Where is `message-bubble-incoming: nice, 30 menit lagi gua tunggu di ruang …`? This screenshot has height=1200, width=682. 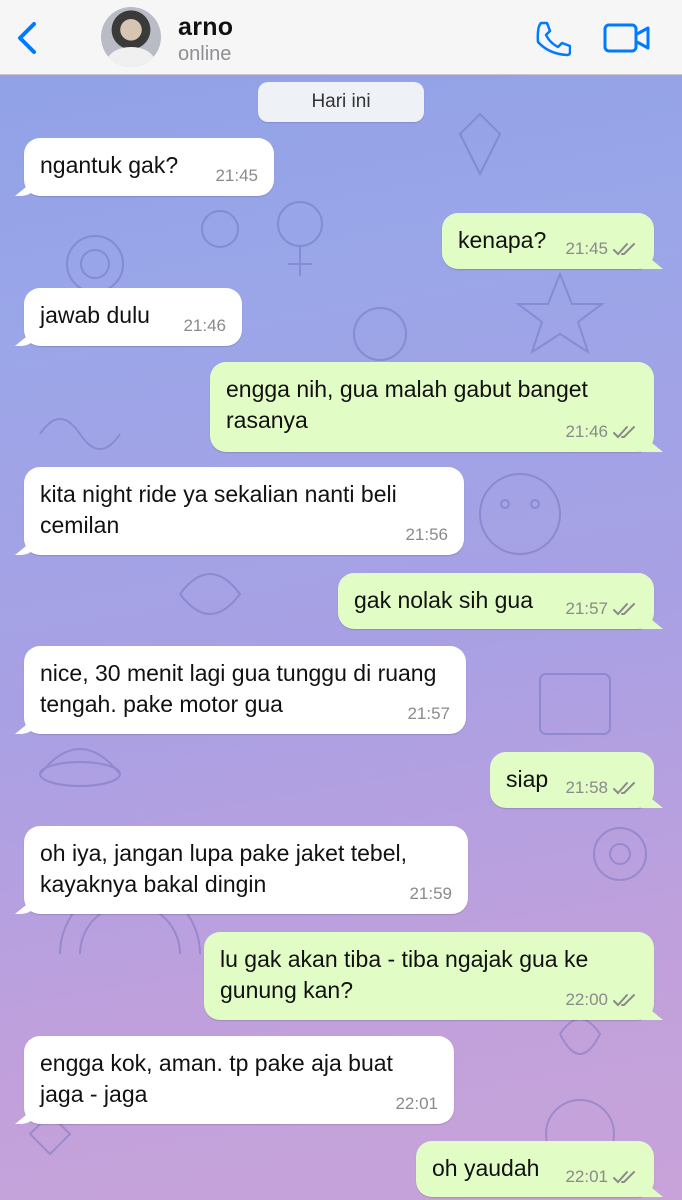 message-bubble-incoming: nice, 30 menit lagi gua tunggu di ruang … is located at coordinates (245, 690).